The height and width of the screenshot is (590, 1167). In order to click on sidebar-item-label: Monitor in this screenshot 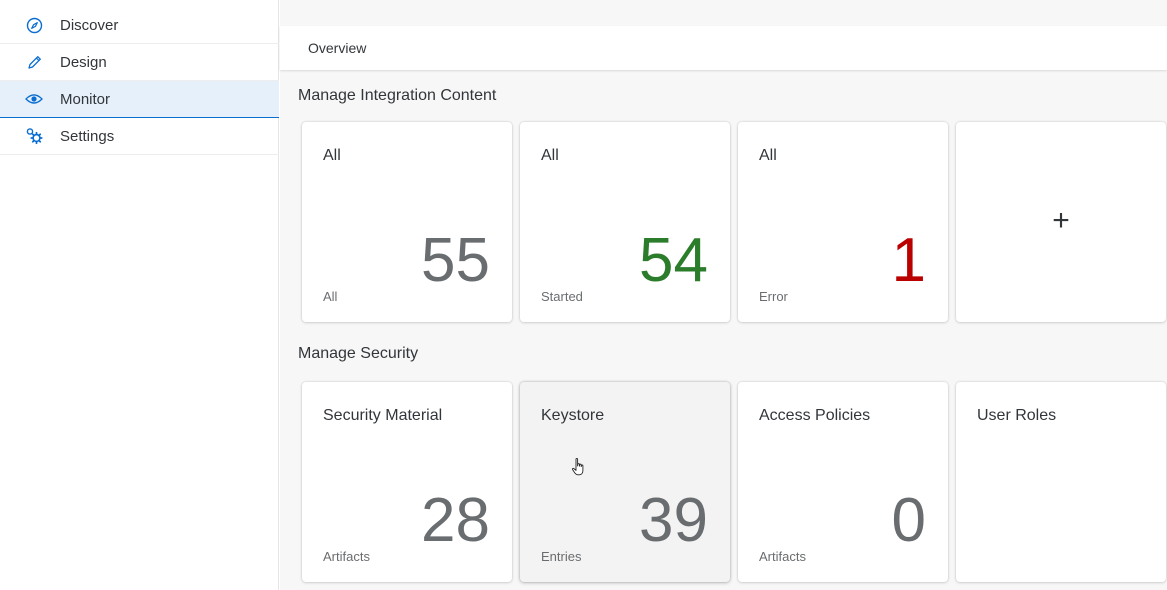, I will do `click(85, 99)`.